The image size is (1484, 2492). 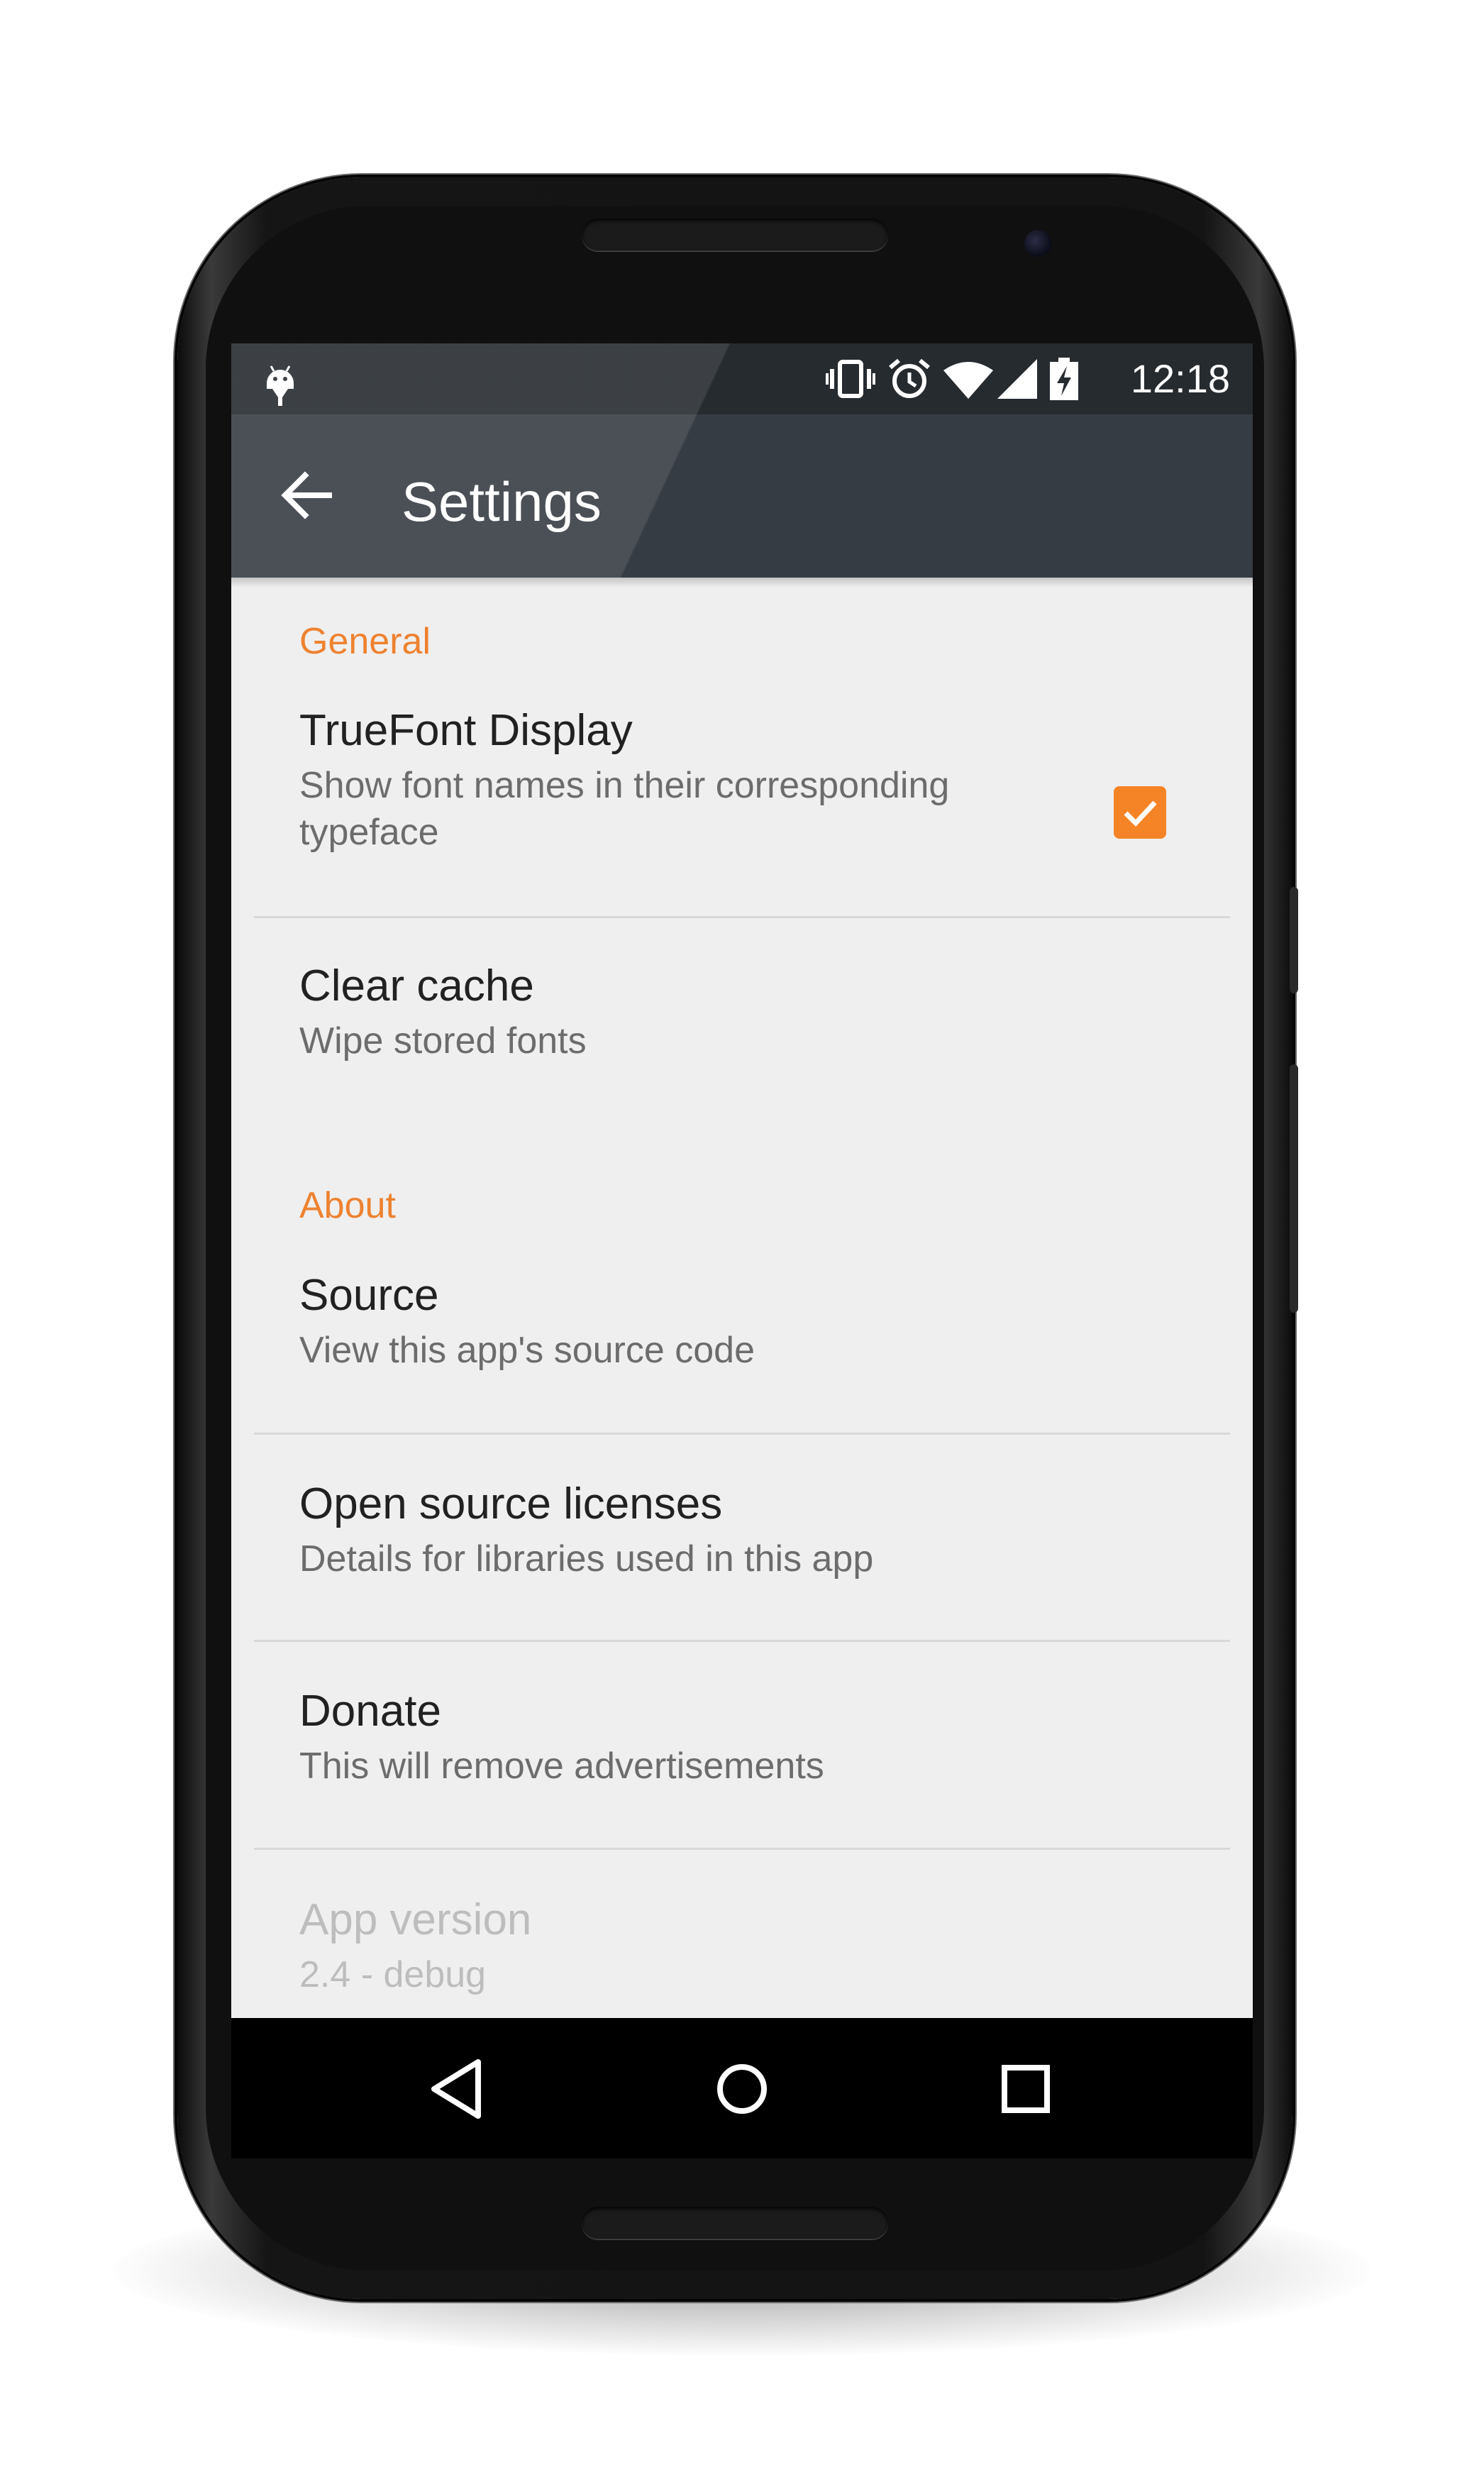 I want to click on truefont-checkbox, so click(x=1140, y=812).